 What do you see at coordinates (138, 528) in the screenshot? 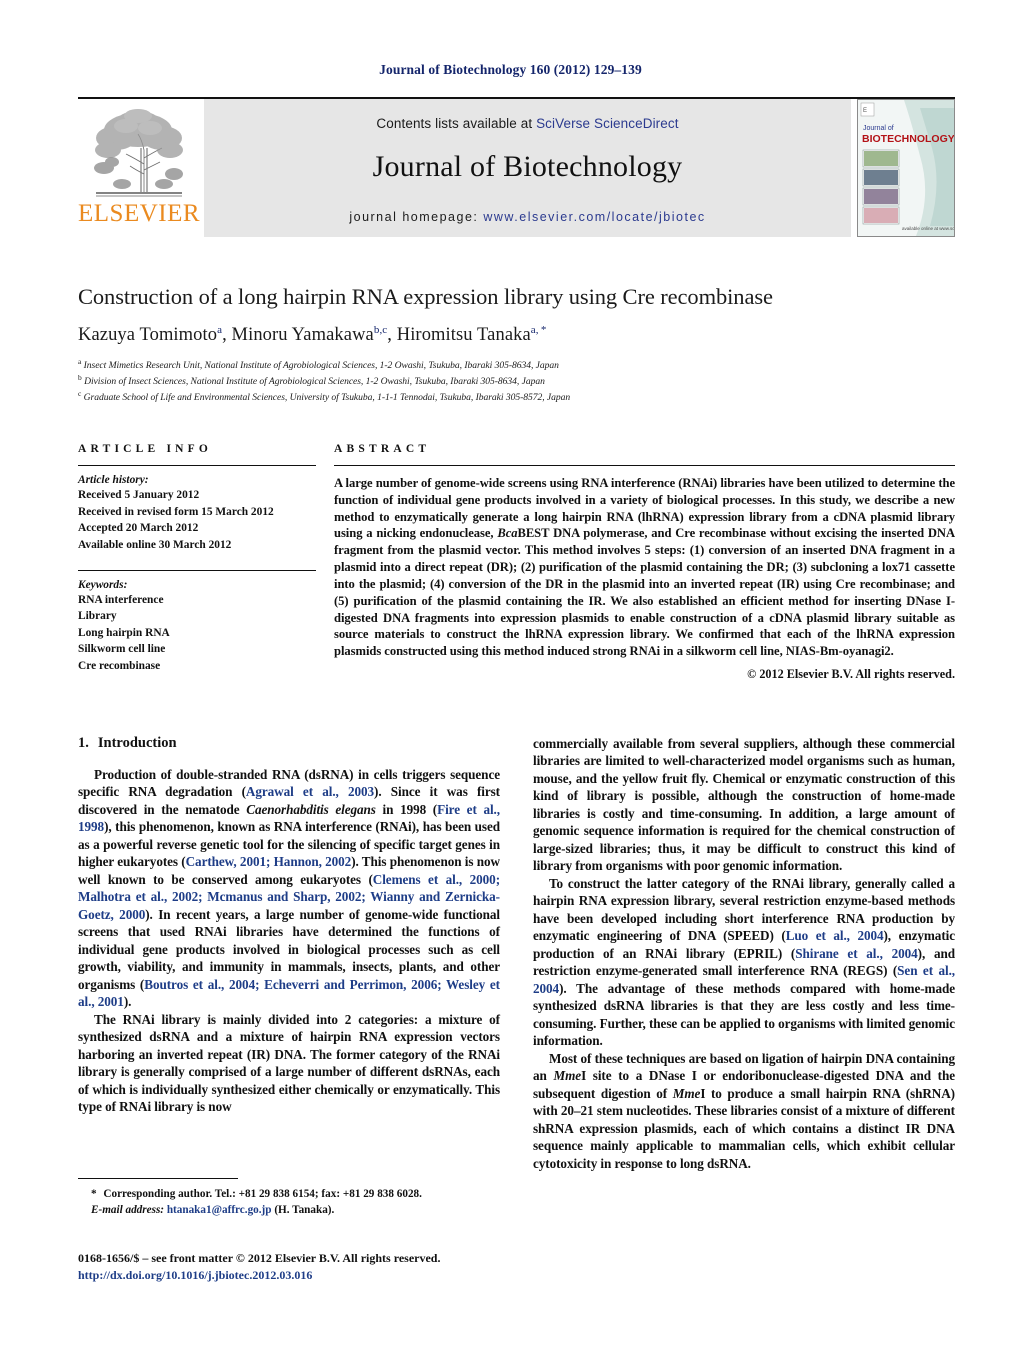
I see `history-item: Accepted 20 March 2012` at bounding box center [138, 528].